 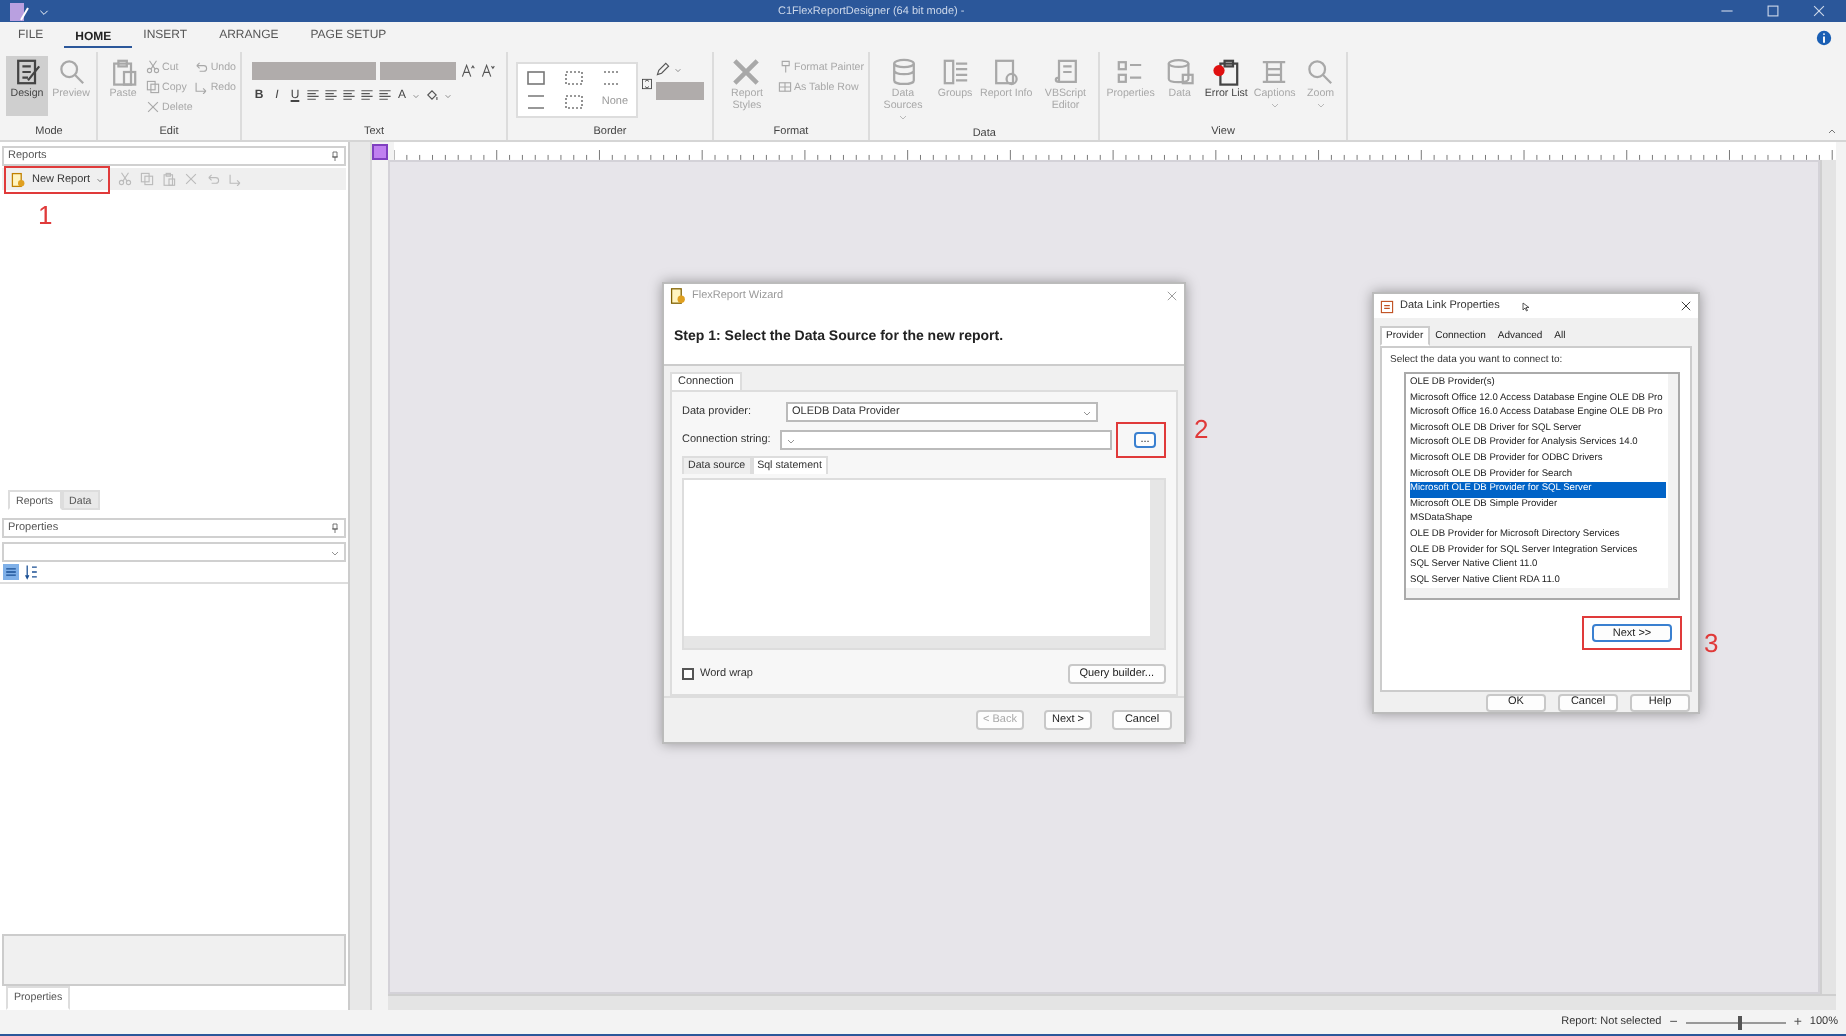 I want to click on font-field, so click(x=313, y=71).